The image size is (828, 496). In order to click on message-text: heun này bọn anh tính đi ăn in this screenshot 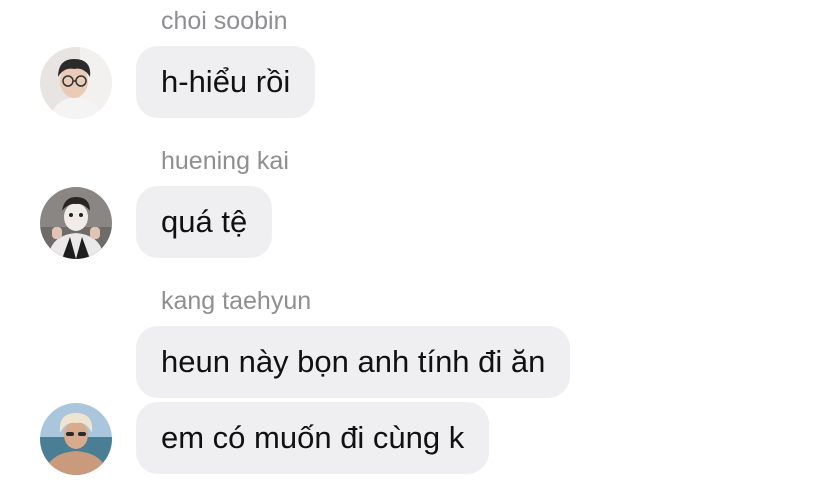, I will do `click(353, 361)`.